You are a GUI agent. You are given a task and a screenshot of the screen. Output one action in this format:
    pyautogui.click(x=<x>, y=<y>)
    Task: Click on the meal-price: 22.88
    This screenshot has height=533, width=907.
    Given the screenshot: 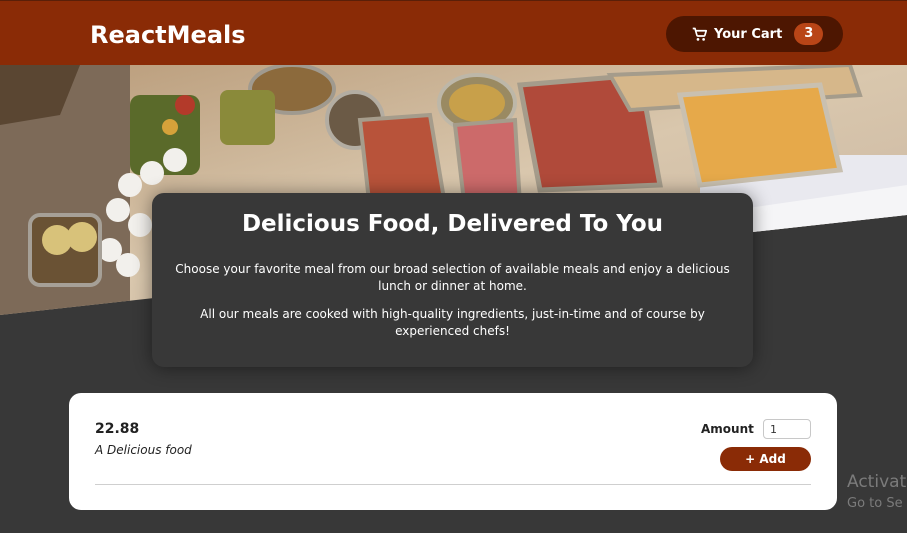 What is the action you would take?
    pyautogui.click(x=117, y=429)
    